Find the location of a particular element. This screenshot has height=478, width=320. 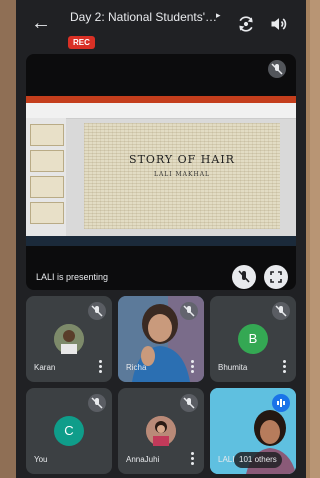

background-left is located at coordinates (8, 239).